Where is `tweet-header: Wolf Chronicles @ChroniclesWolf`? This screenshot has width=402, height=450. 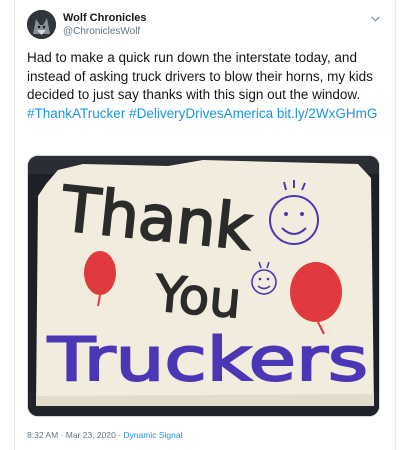
tweet-header: Wolf Chronicles @ChroniclesWolf is located at coordinates (204, 25).